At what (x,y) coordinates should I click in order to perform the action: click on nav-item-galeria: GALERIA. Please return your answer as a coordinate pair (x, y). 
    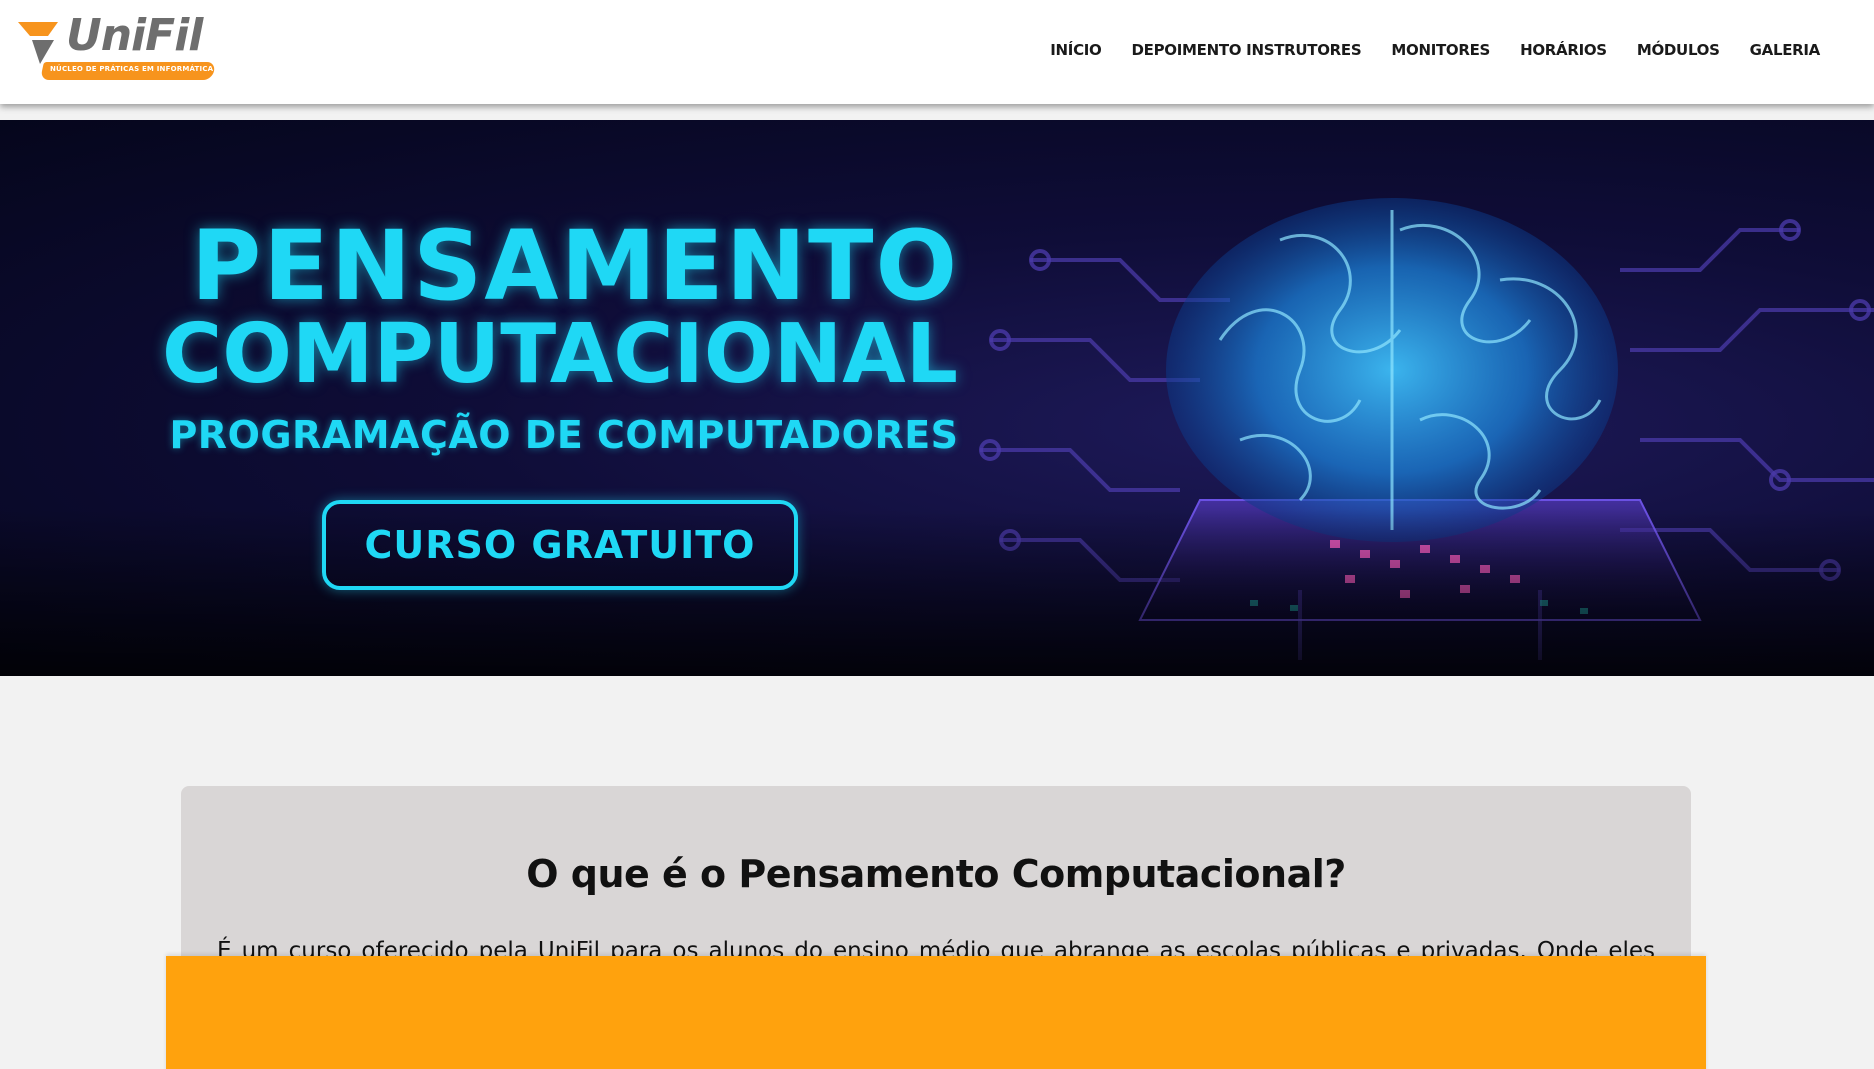
    Looking at the image, I should click on (1785, 50).